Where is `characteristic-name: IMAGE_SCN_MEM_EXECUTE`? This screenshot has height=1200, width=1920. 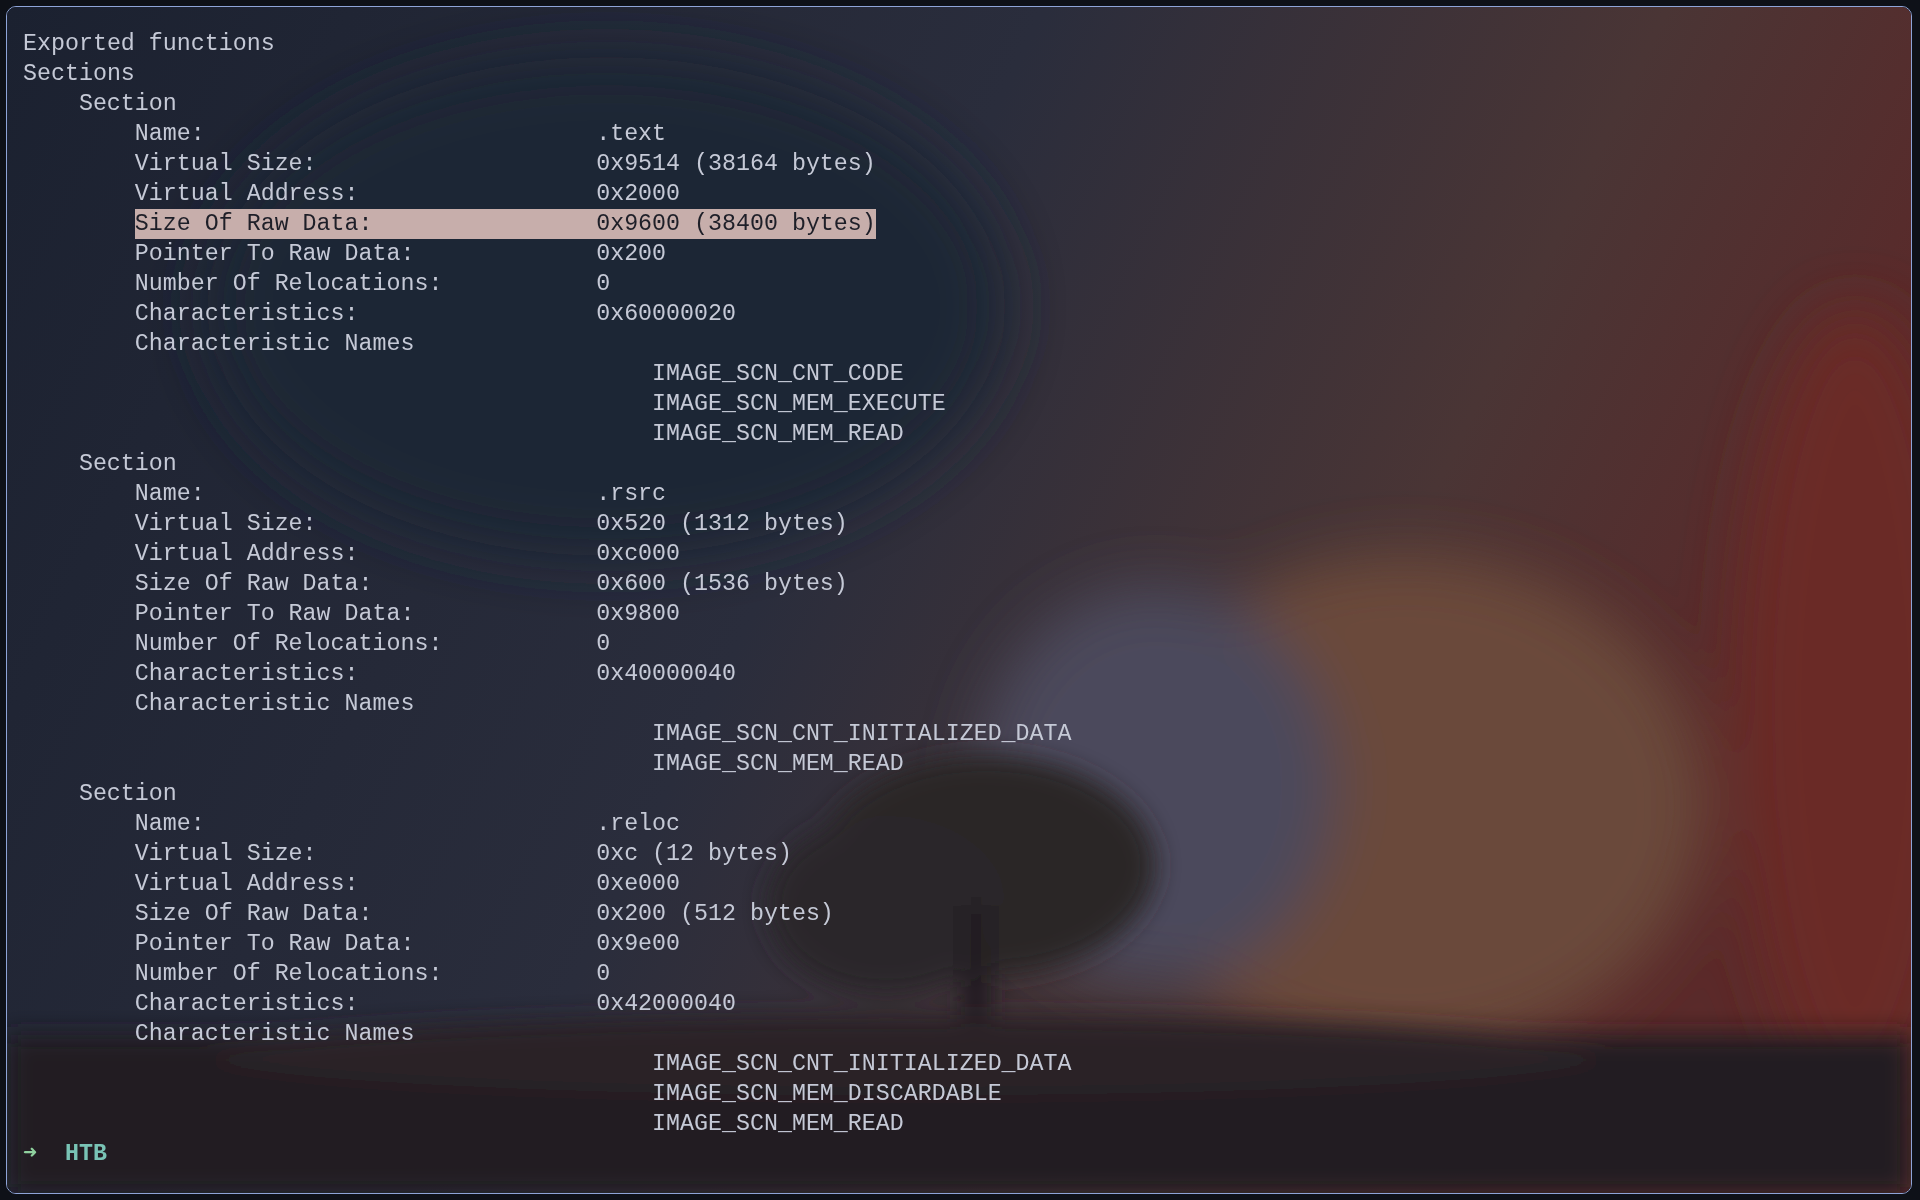
characteristic-name: IMAGE_SCN_MEM_EXECUTE is located at coordinates (799, 404).